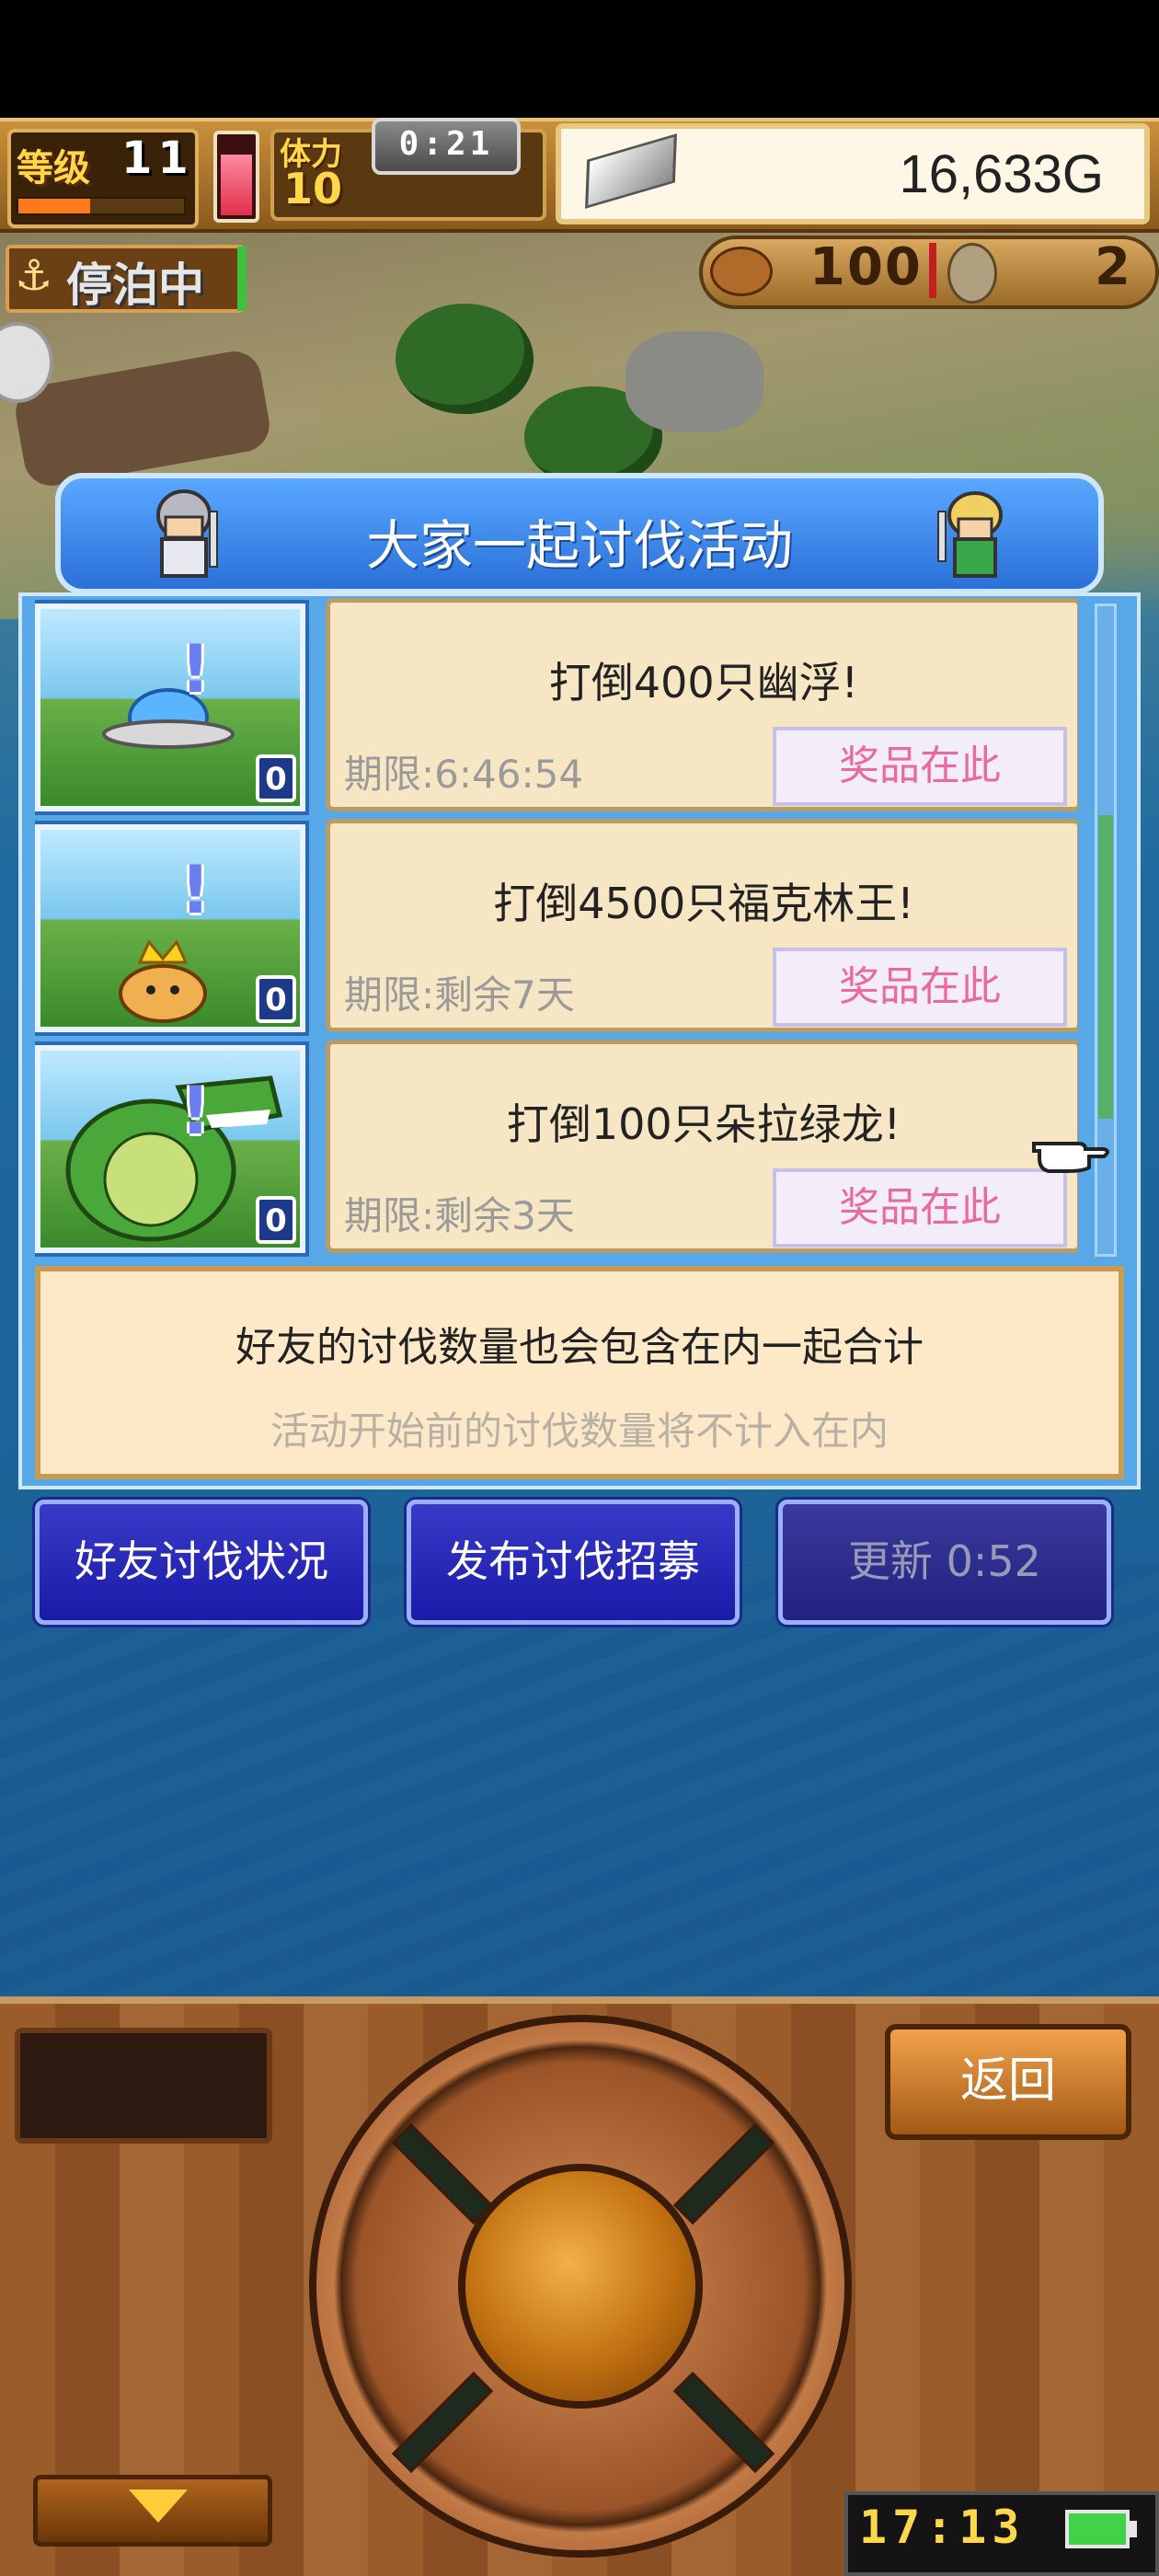 The width and height of the screenshot is (1159, 2576). I want to click on quest-title: 打倒100只朵拉绿龙!, so click(703, 1124).